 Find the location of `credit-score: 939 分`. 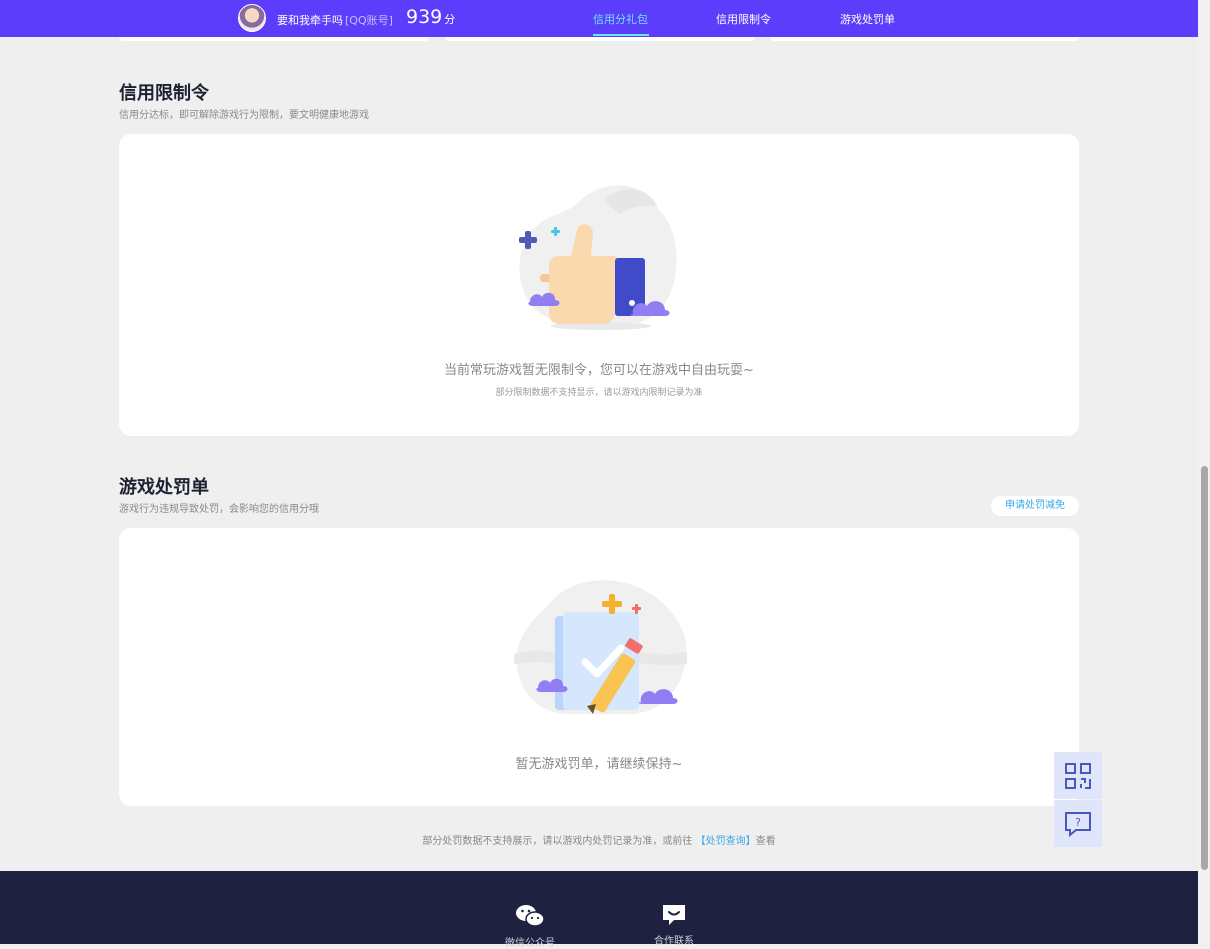

credit-score: 939 分 is located at coordinates (430, 18).